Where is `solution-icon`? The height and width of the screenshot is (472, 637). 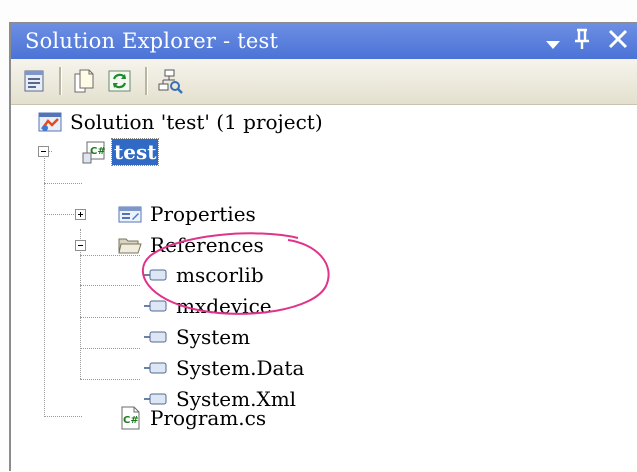 solution-icon is located at coordinates (50, 122).